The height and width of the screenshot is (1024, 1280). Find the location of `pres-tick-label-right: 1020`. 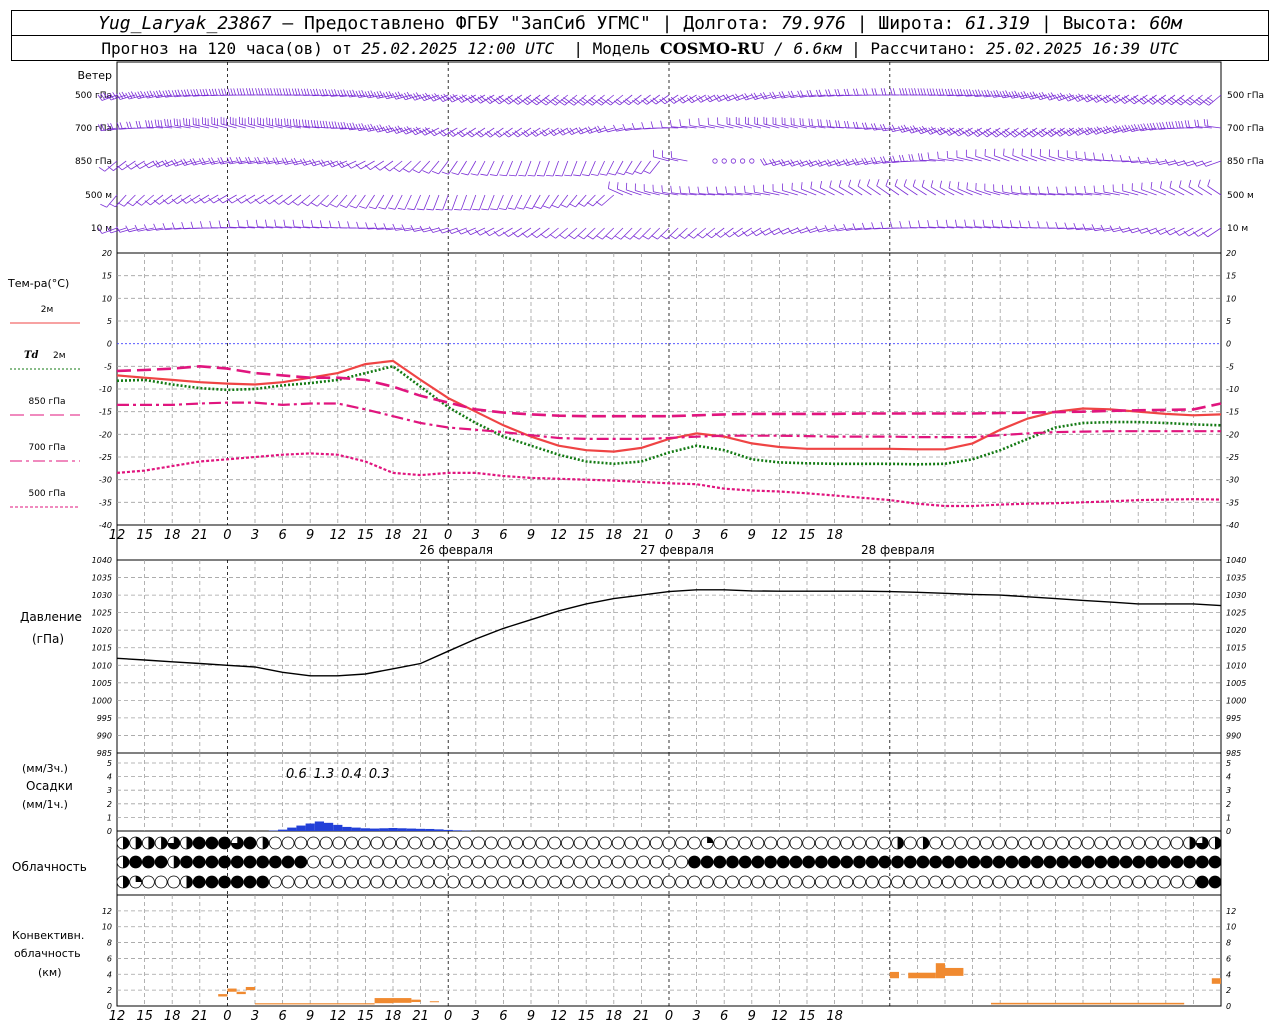

pres-tick-label-right: 1020 is located at coordinates (1236, 630).